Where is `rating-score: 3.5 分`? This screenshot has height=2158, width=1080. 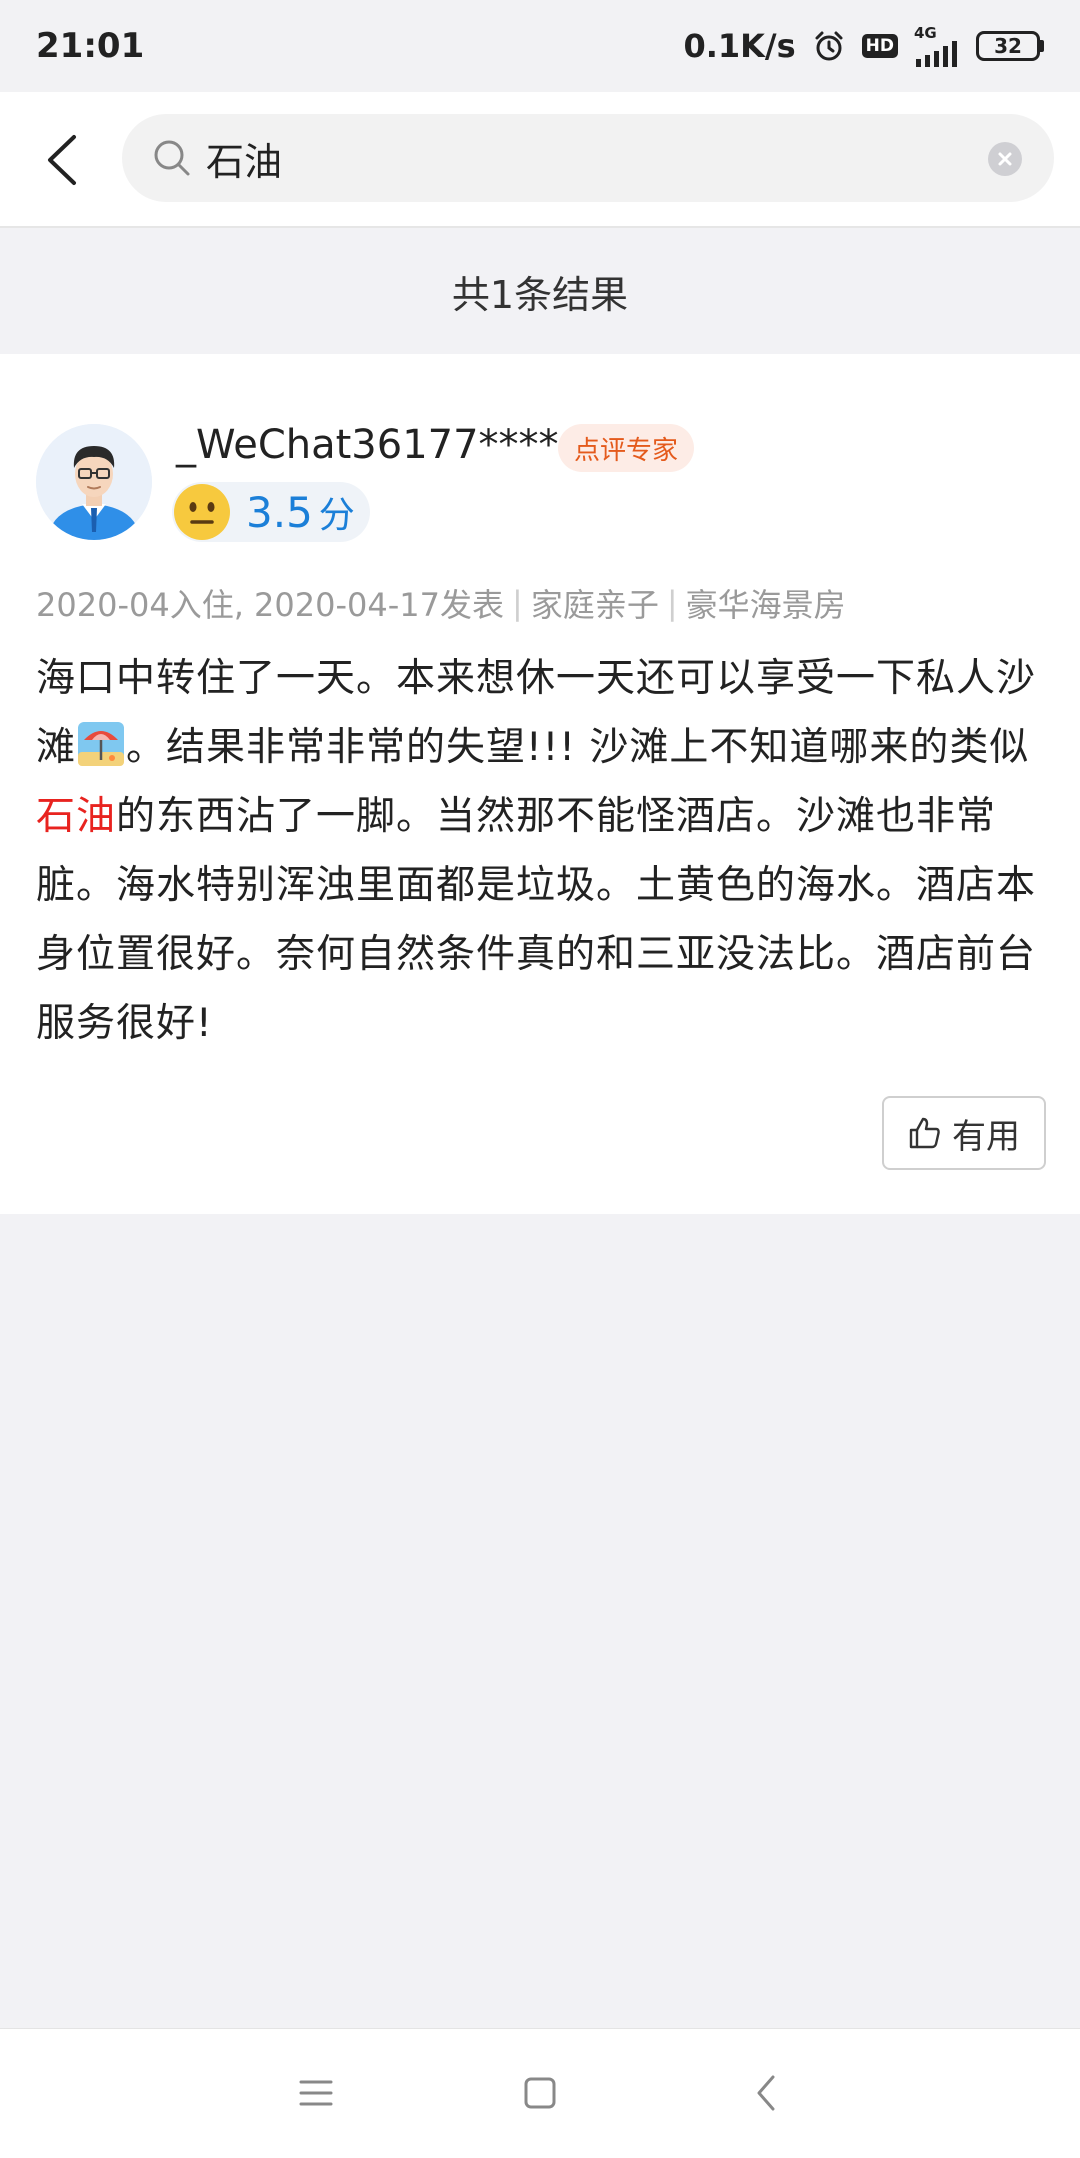
rating-score: 3.5 分 is located at coordinates (300, 512).